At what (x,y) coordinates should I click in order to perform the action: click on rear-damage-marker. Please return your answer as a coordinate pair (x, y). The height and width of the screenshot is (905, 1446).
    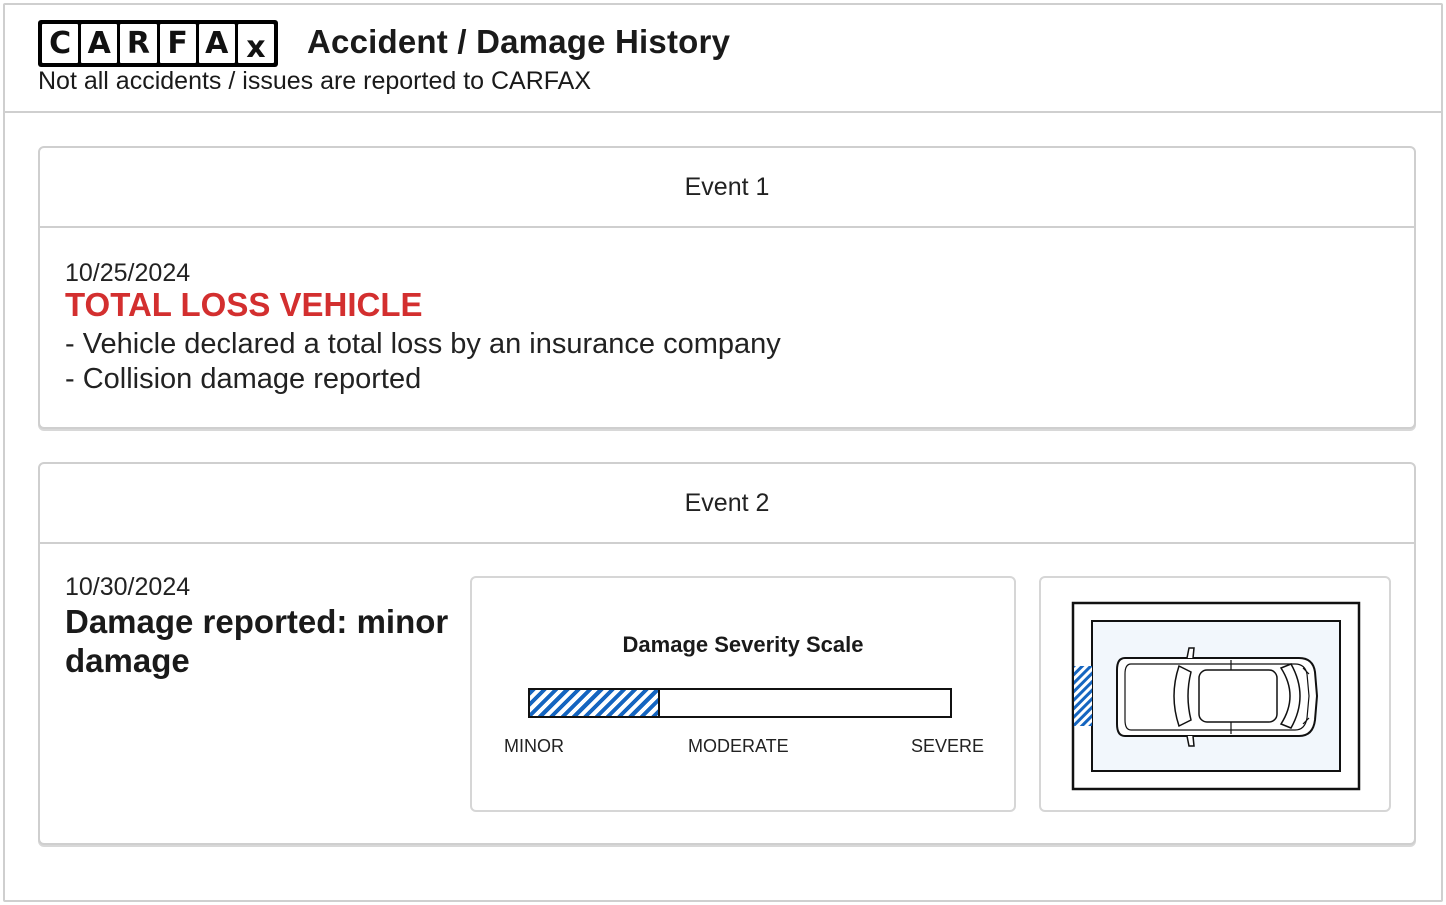
    Looking at the image, I should click on (1083, 696).